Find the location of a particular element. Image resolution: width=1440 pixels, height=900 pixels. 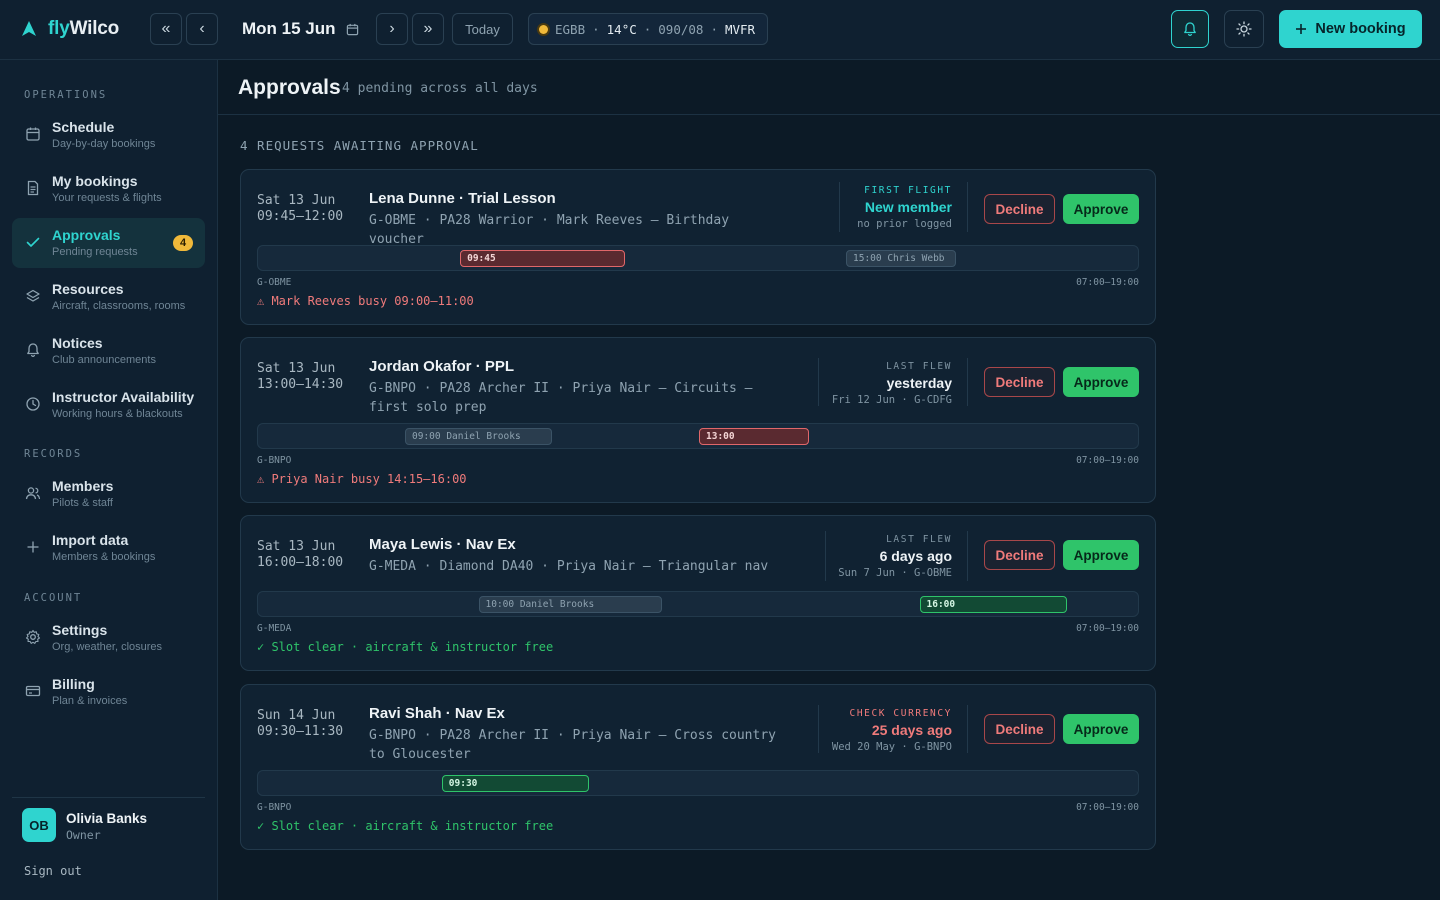

sidebar-item-import-data: Import data Members & bookings is located at coordinates (108, 548).